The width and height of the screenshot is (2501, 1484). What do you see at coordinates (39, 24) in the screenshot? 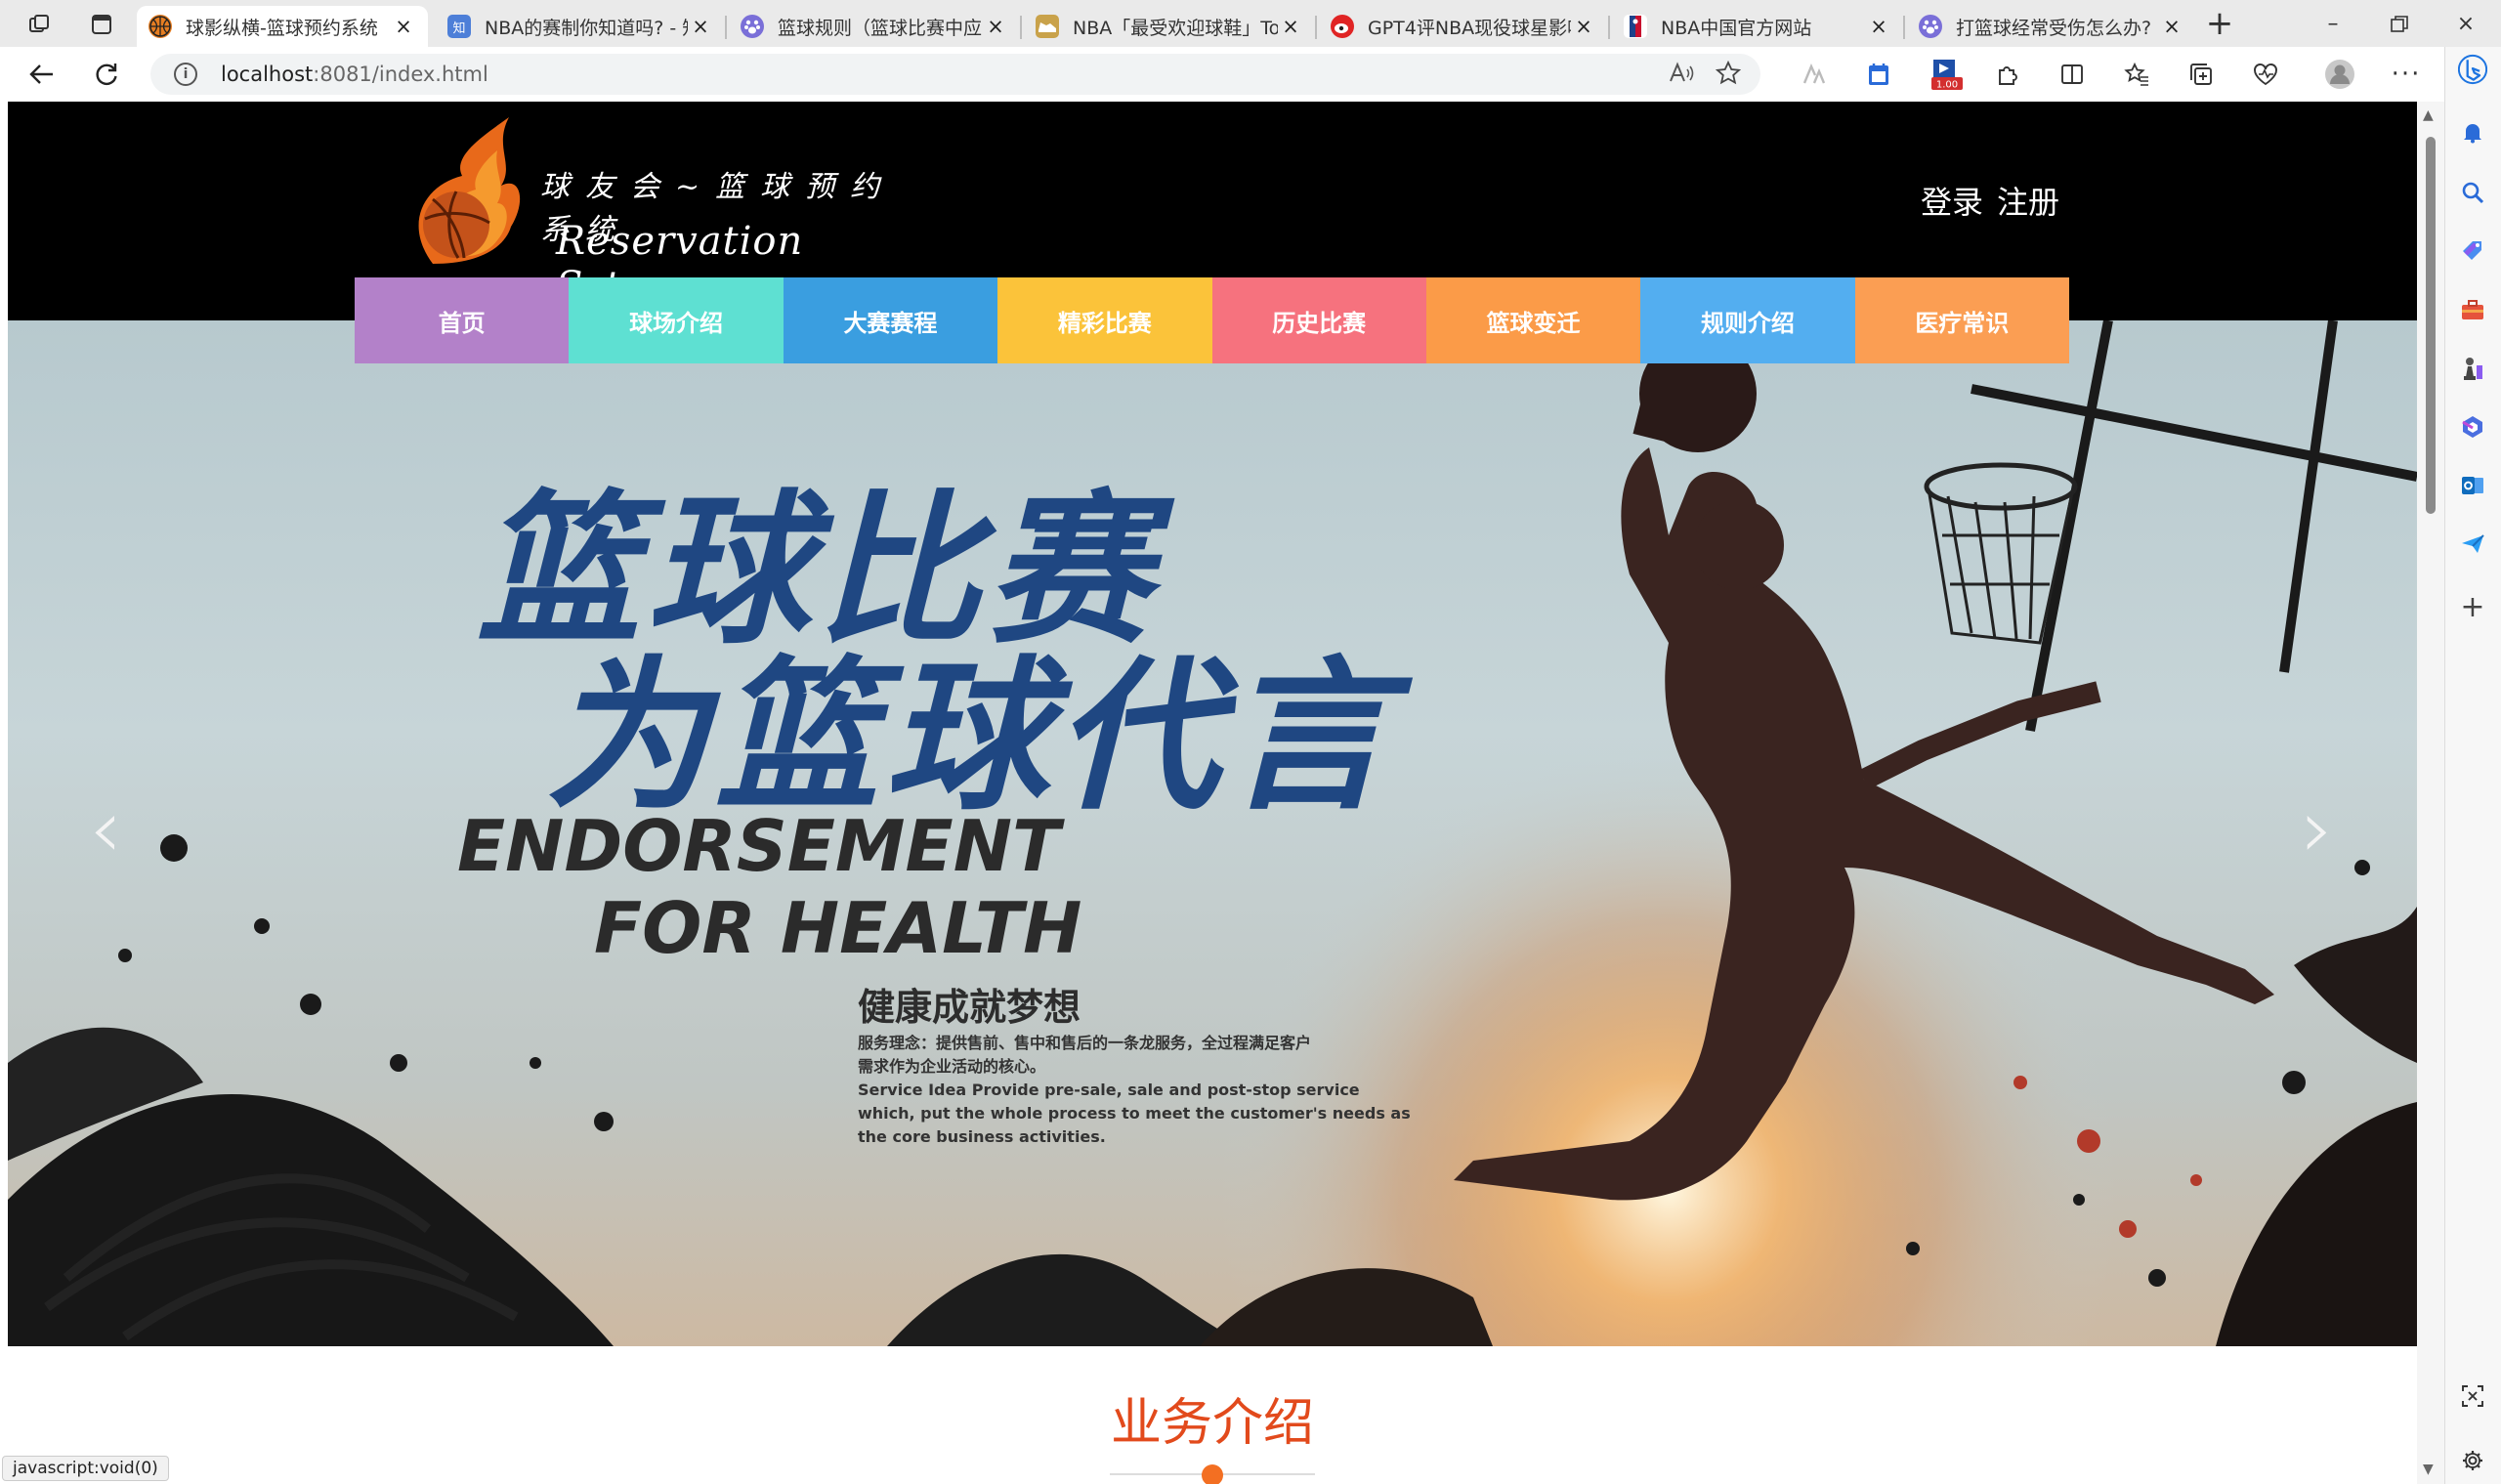
I see `workspaces-icon` at bounding box center [39, 24].